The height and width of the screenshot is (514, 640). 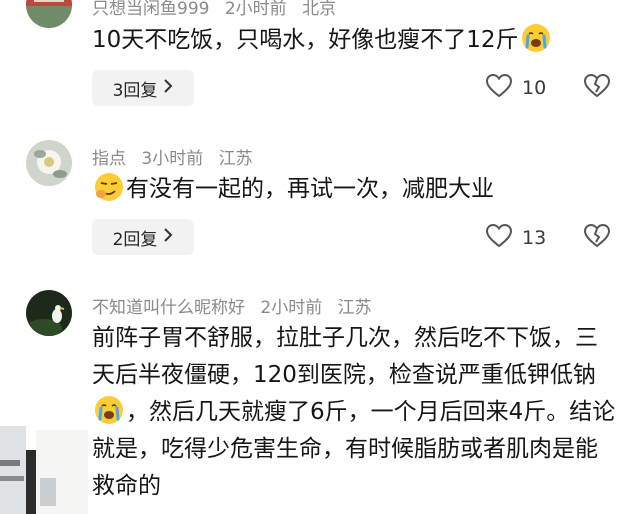 What do you see at coordinates (354, 189) in the screenshot?
I see `comment-text: 有没有一起的，再试一次，减肥大业` at bounding box center [354, 189].